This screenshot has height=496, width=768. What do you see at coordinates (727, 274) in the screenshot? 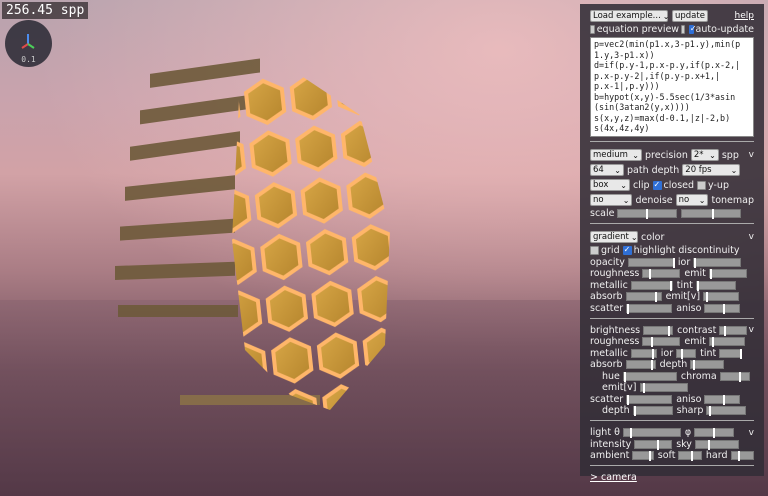
I see `emit-slider` at bounding box center [727, 274].